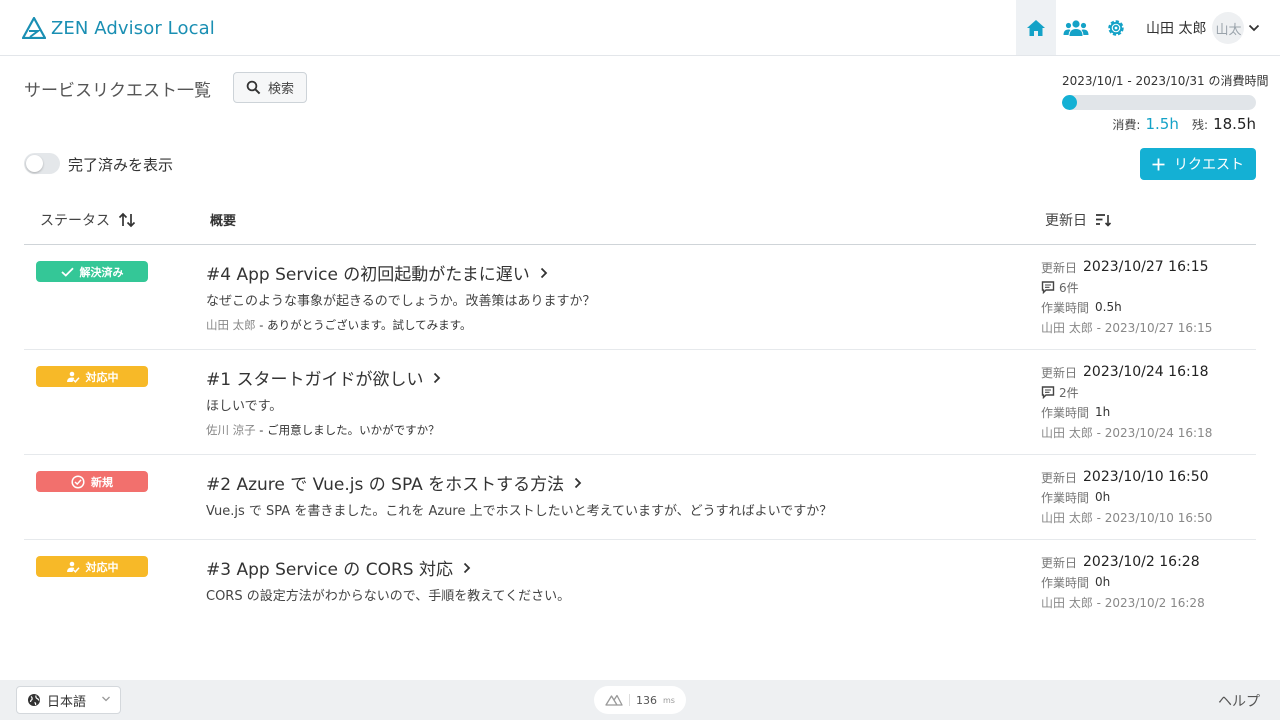 The image size is (1280, 720). Describe the element at coordinates (614, 700) in the screenshot. I see `nuxt-logo-icon` at that location.